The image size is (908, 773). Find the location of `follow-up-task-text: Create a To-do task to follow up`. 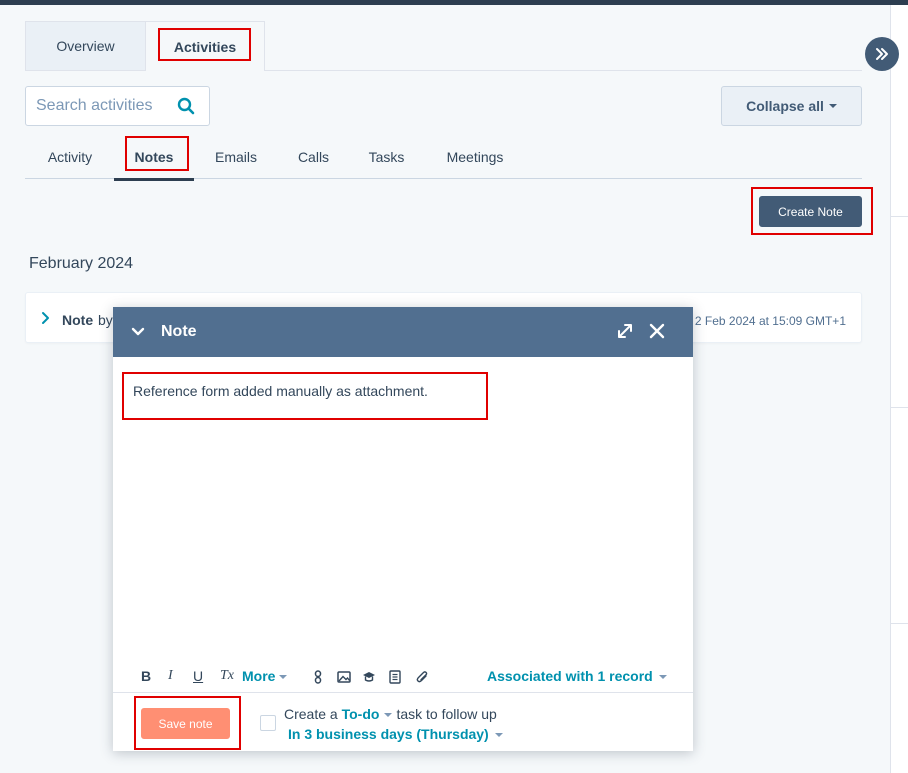

follow-up-task-text: Create a To-do task to follow up is located at coordinates (390, 714).